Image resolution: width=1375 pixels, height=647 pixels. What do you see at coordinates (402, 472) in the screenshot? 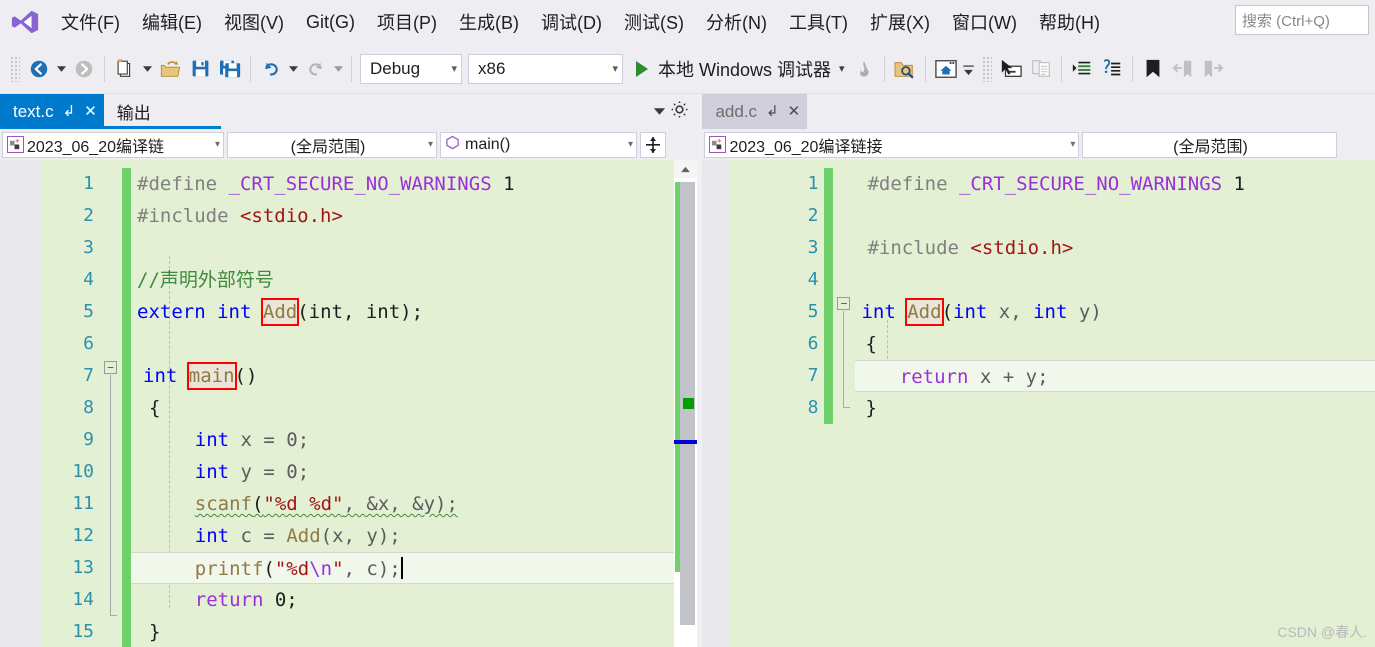
I see `code-line: int y = 0;` at bounding box center [402, 472].